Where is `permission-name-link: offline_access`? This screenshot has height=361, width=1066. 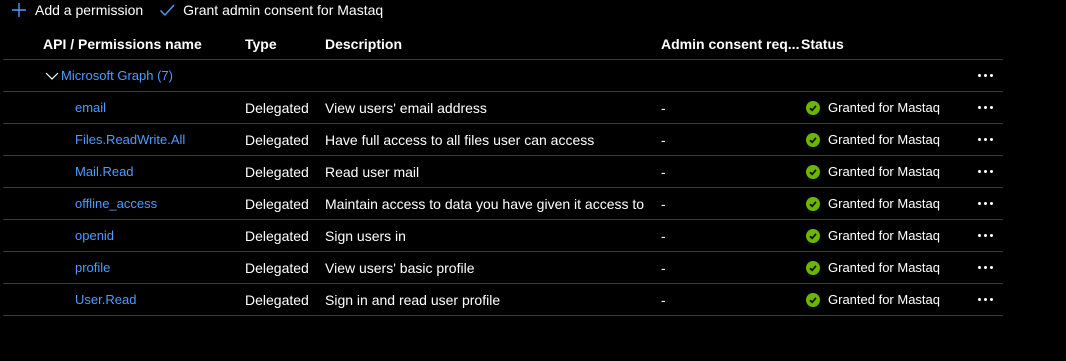
permission-name-link: offline_access is located at coordinates (116, 203).